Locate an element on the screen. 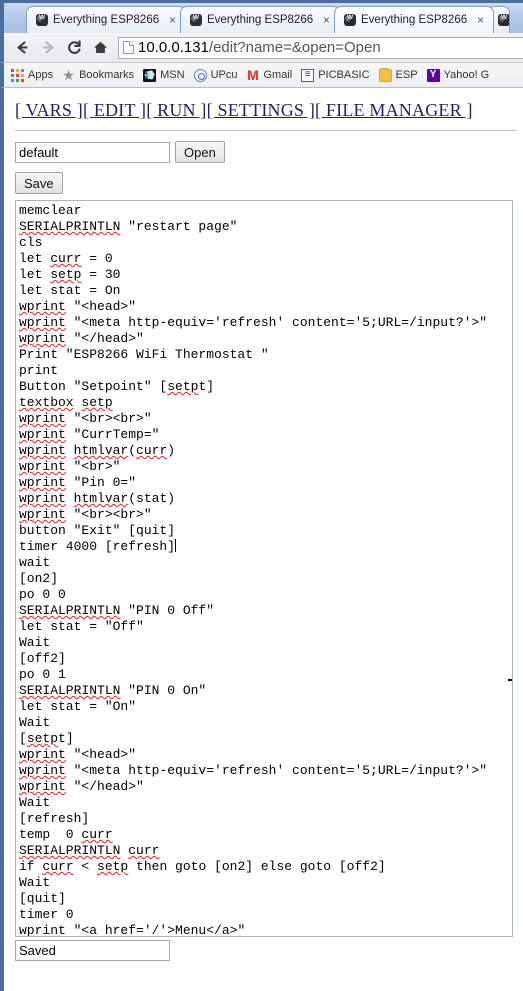 The height and width of the screenshot is (991, 523). home-icon is located at coordinates (100, 48).